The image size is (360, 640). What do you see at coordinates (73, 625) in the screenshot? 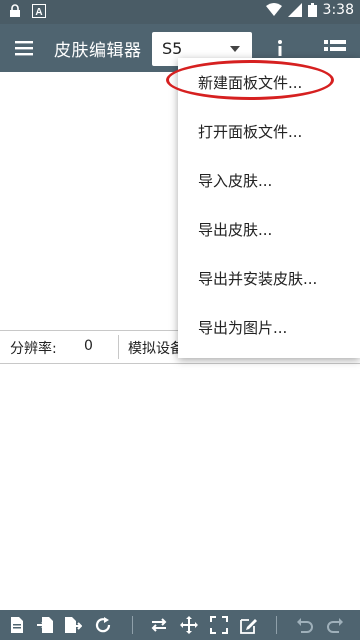
I see `export-icon` at bounding box center [73, 625].